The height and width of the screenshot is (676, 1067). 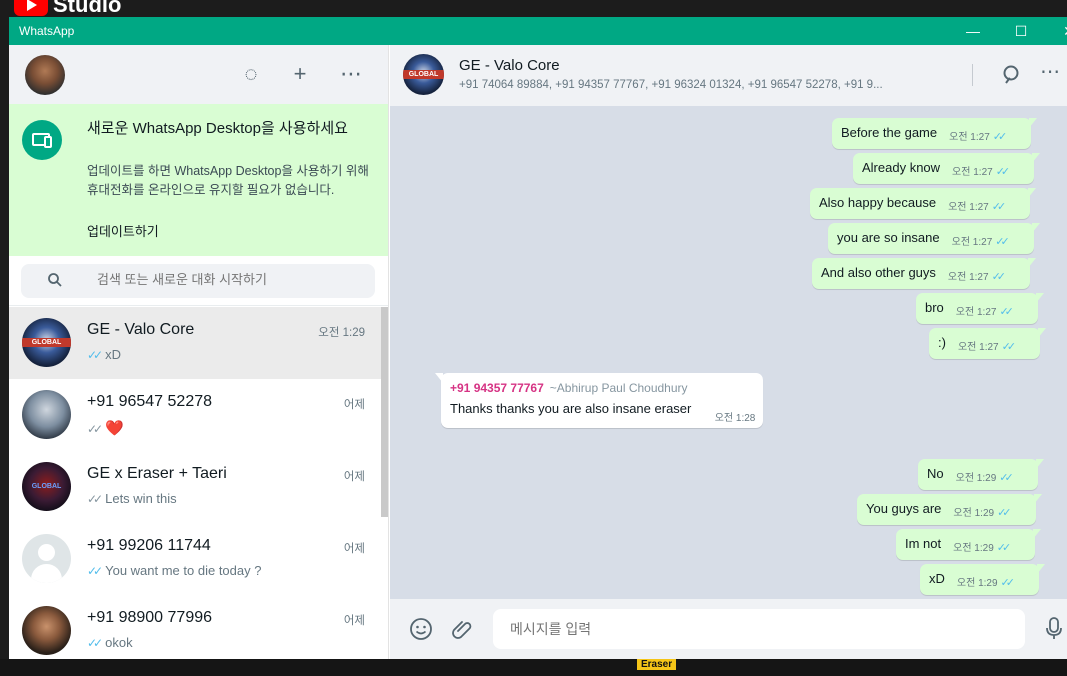 What do you see at coordinates (232, 279) in the screenshot?
I see `search-input` at bounding box center [232, 279].